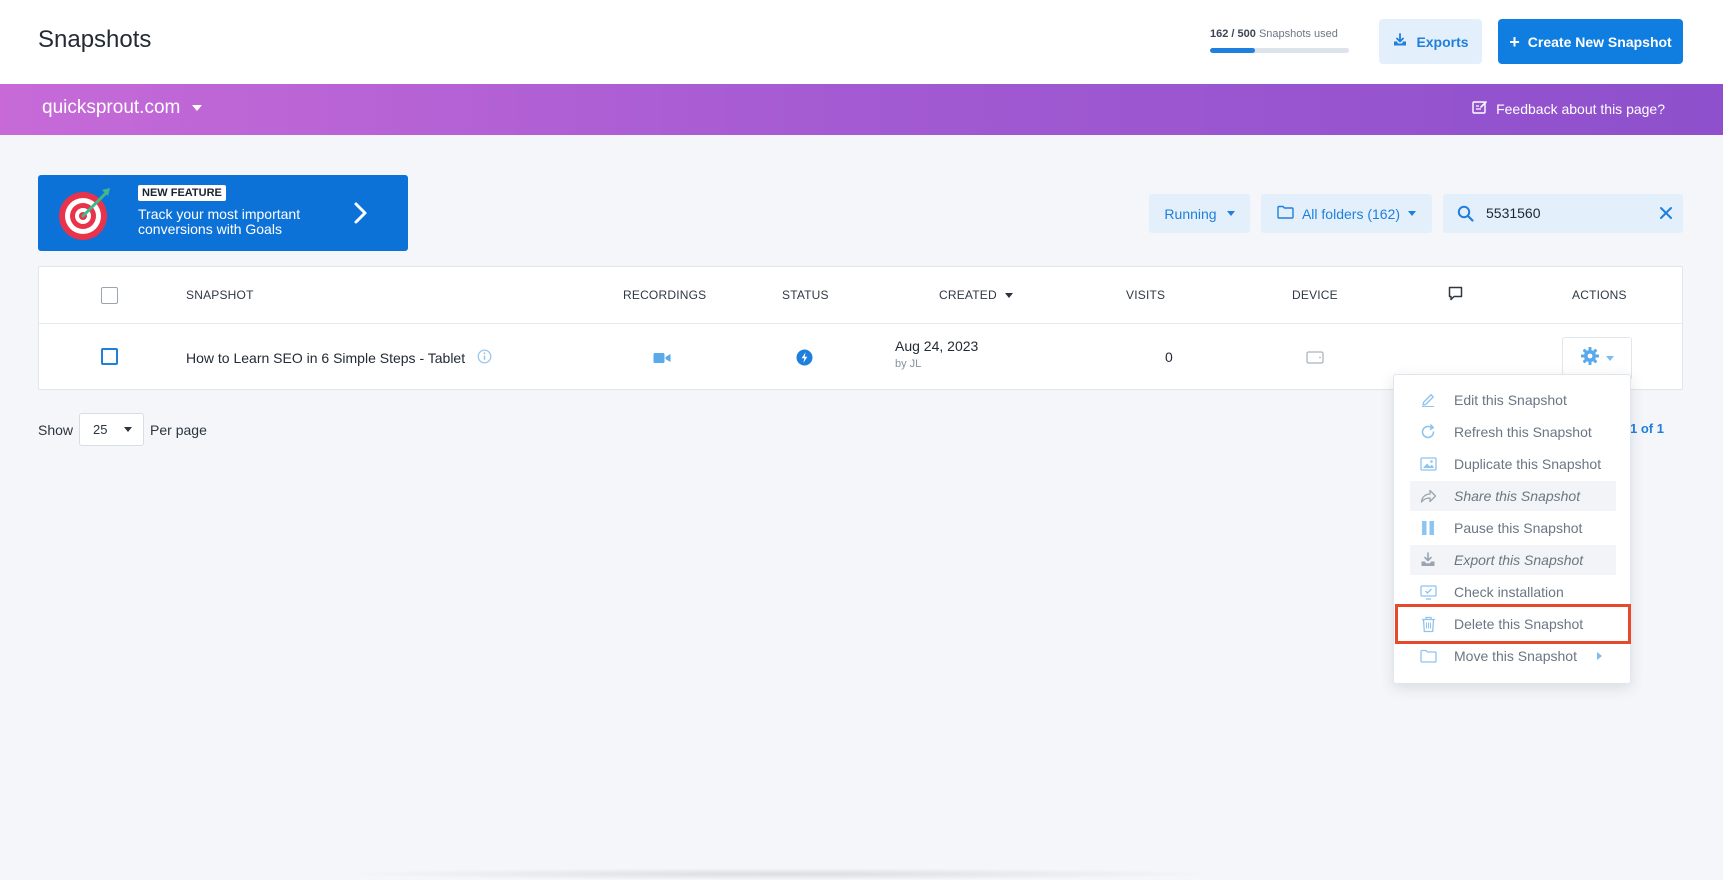 The height and width of the screenshot is (880, 1723). I want to click on status-filter-dropdown: Running, so click(1199, 213).